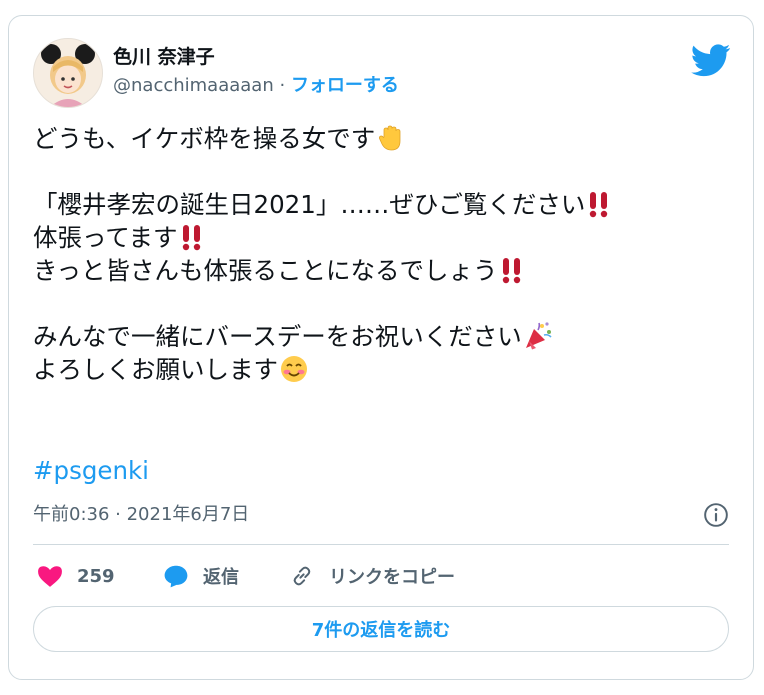  I want to click on reply-button: 返信, so click(201, 576).